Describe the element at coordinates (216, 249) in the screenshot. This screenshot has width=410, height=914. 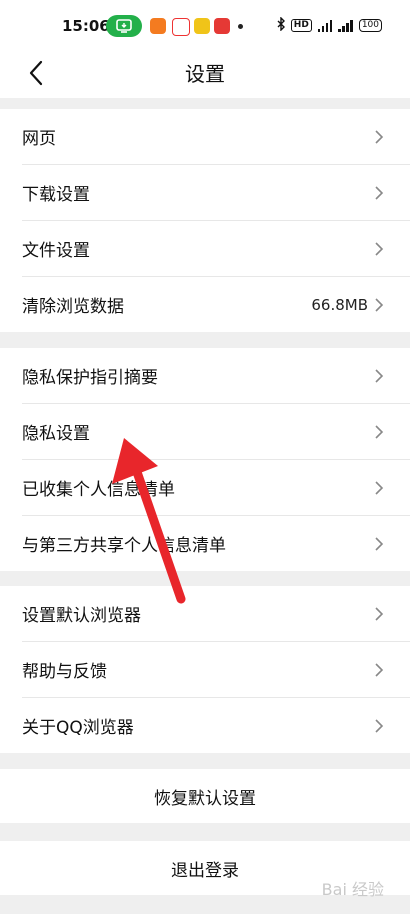
I see `settings-item-files: 文件设置` at that location.